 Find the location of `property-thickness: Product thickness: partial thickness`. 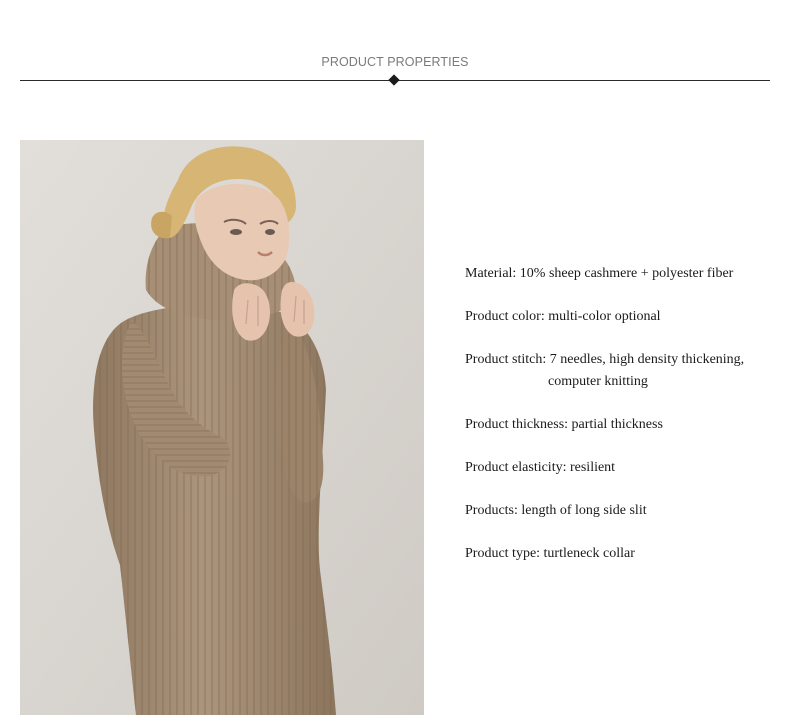

property-thickness: Product thickness: partial thickness is located at coordinates (564, 424).